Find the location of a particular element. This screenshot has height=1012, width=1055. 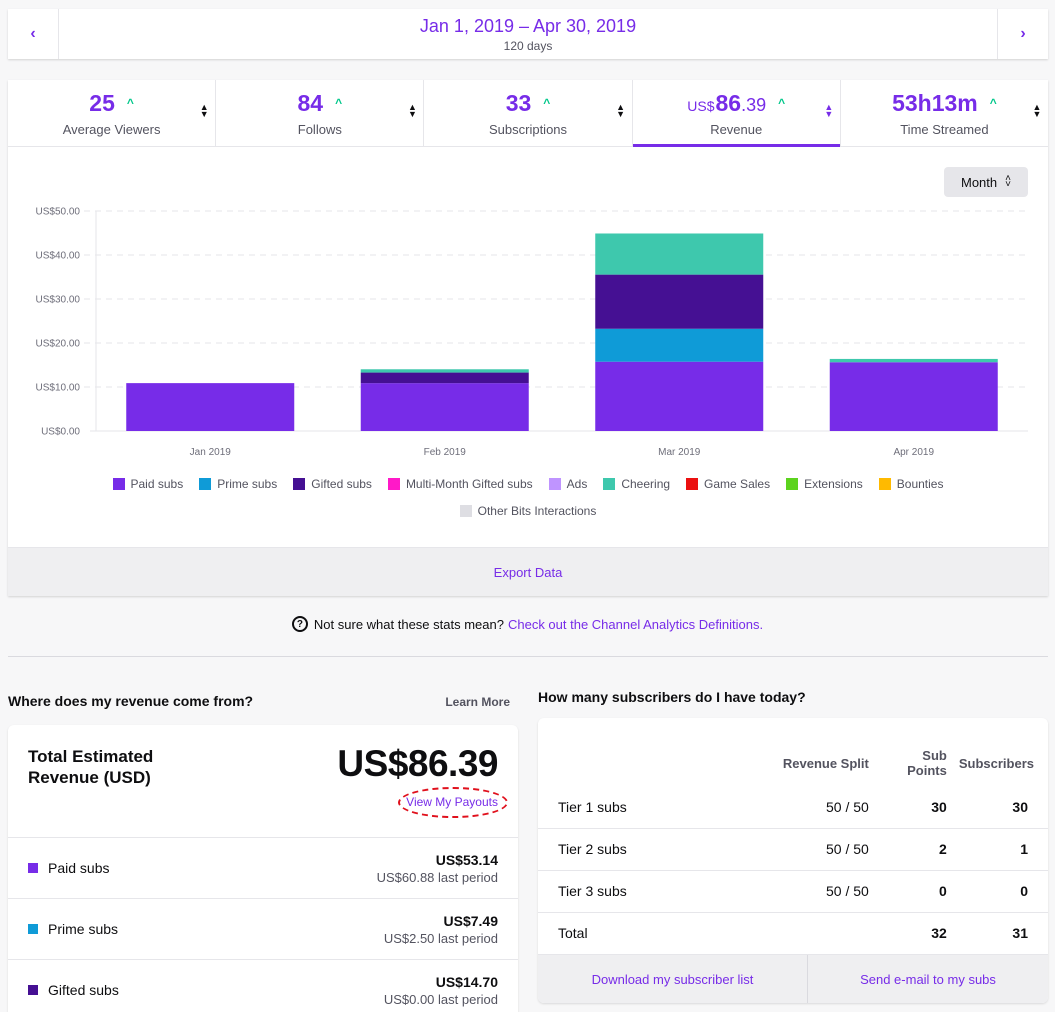

date-range-display: Jan 1, 2019 – Apr 30, 2019 120 days is located at coordinates (528, 34).